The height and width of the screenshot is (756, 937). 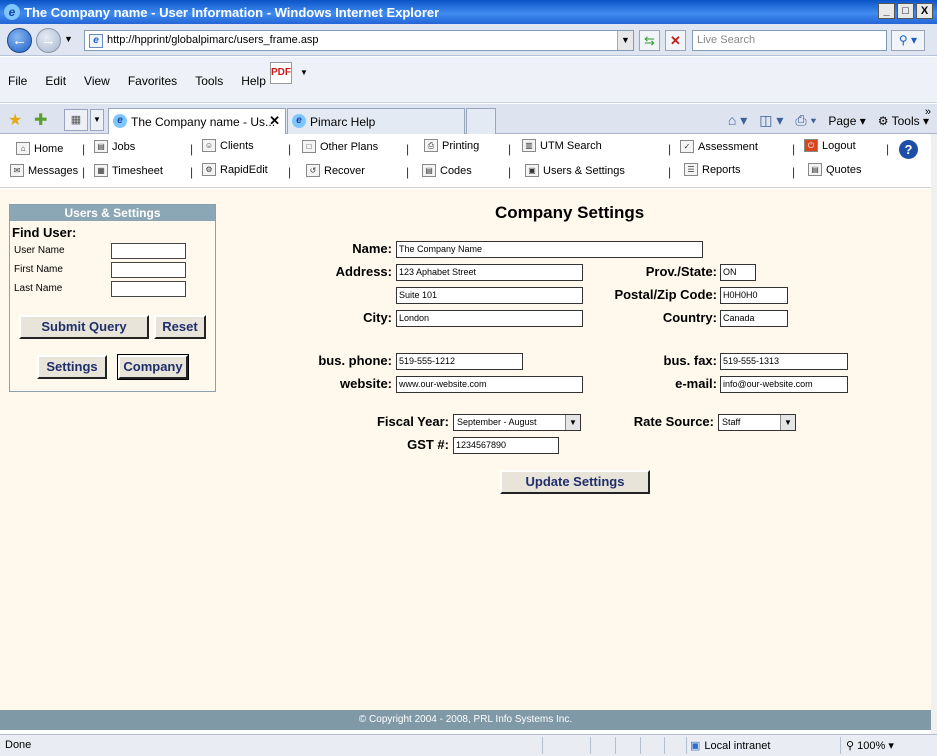 I want to click on refresh-icon: ⇆, so click(x=649, y=40).